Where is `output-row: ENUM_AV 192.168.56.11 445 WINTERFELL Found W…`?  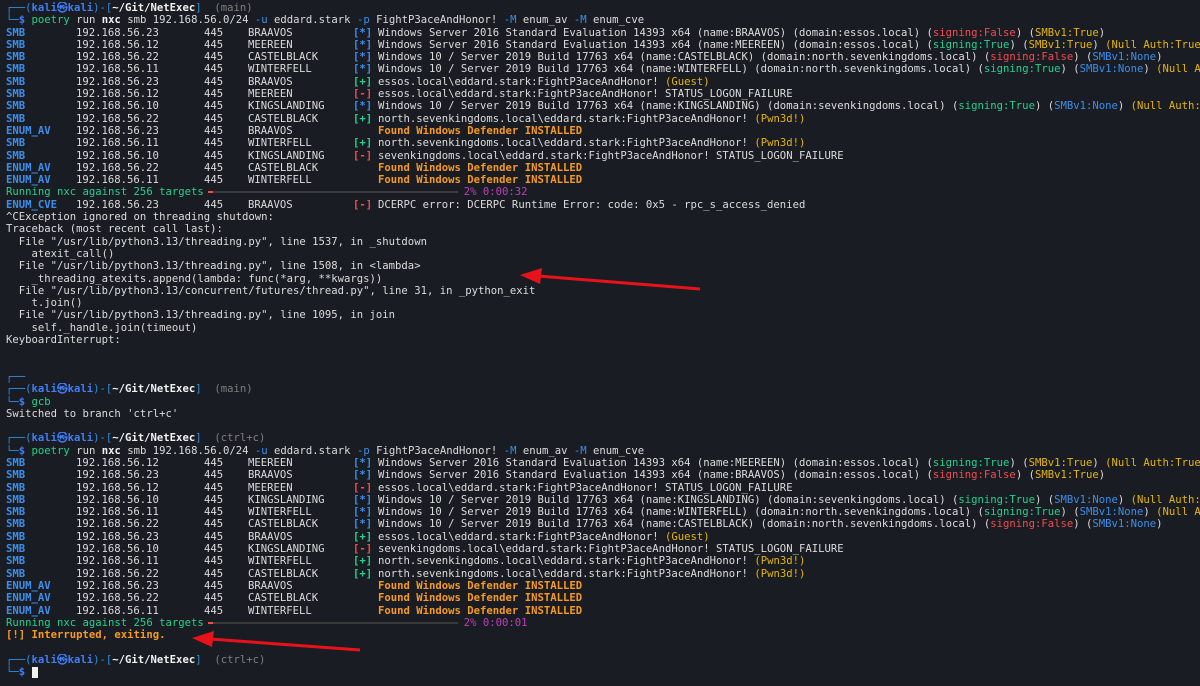
output-row: ENUM_AV 192.168.56.11 445 WINTERFELL Found W… is located at coordinates (603, 180).